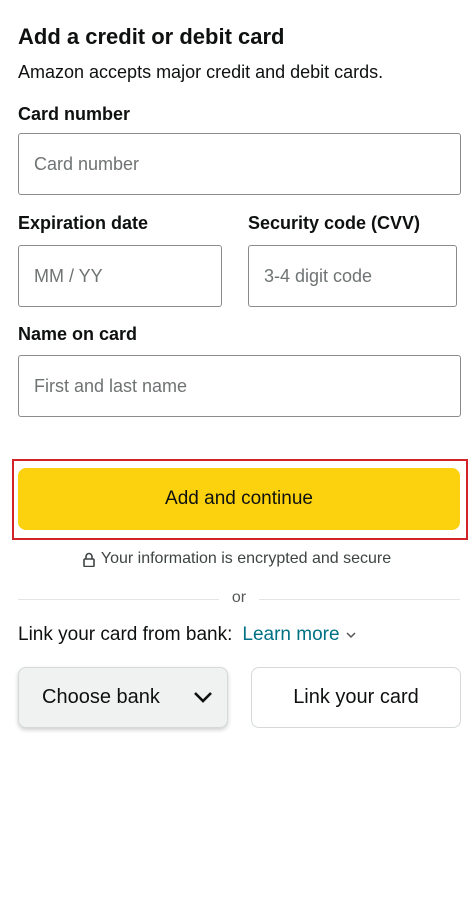 This screenshot has width=474, height=901. What do you see at coordinates (239, 164) in the screenshot?
I see `card-number-input` at bounding box center [239, 164].